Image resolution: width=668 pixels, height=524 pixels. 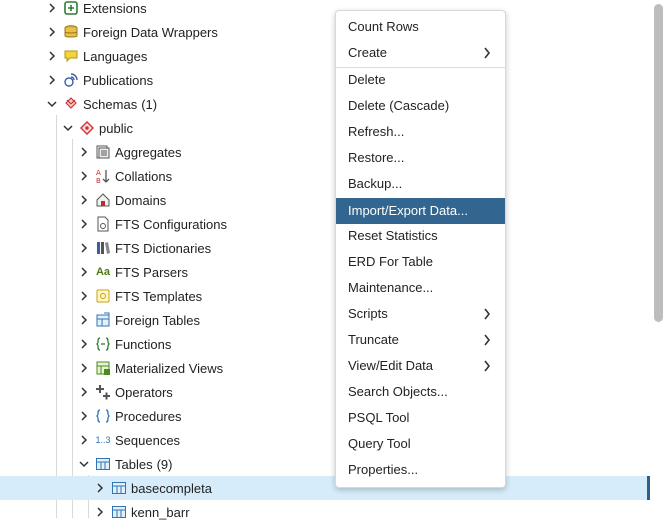 What do you see at coordinates (164, 464) in the screenshot?
I see `tables-count: (9)` at bounding box center [164, 464].